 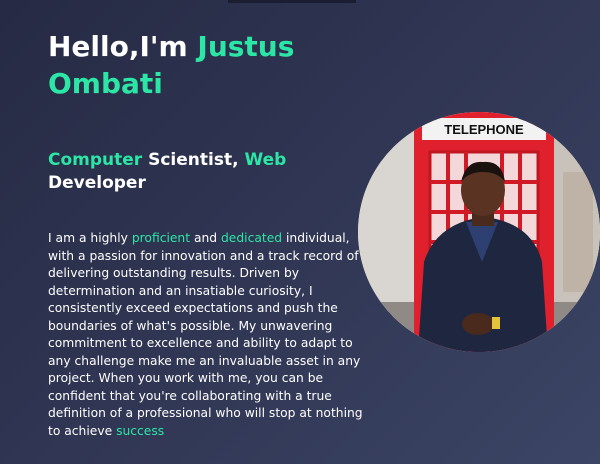 I want to click on role-web: Web, so click(x=265, y=160).